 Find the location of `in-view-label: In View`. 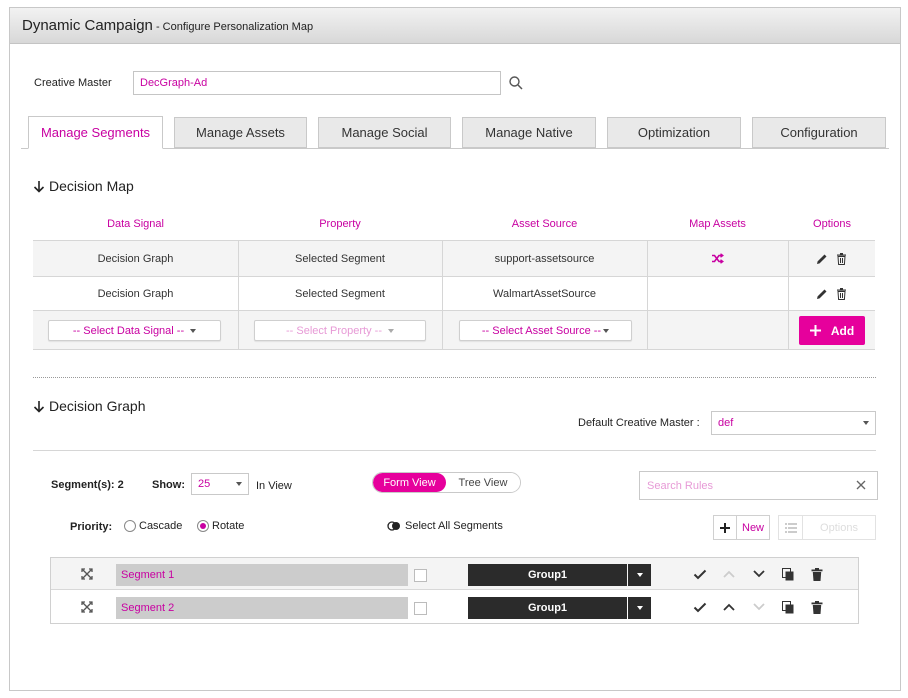

in-view-label: In View is located at coordinates (274, 486).